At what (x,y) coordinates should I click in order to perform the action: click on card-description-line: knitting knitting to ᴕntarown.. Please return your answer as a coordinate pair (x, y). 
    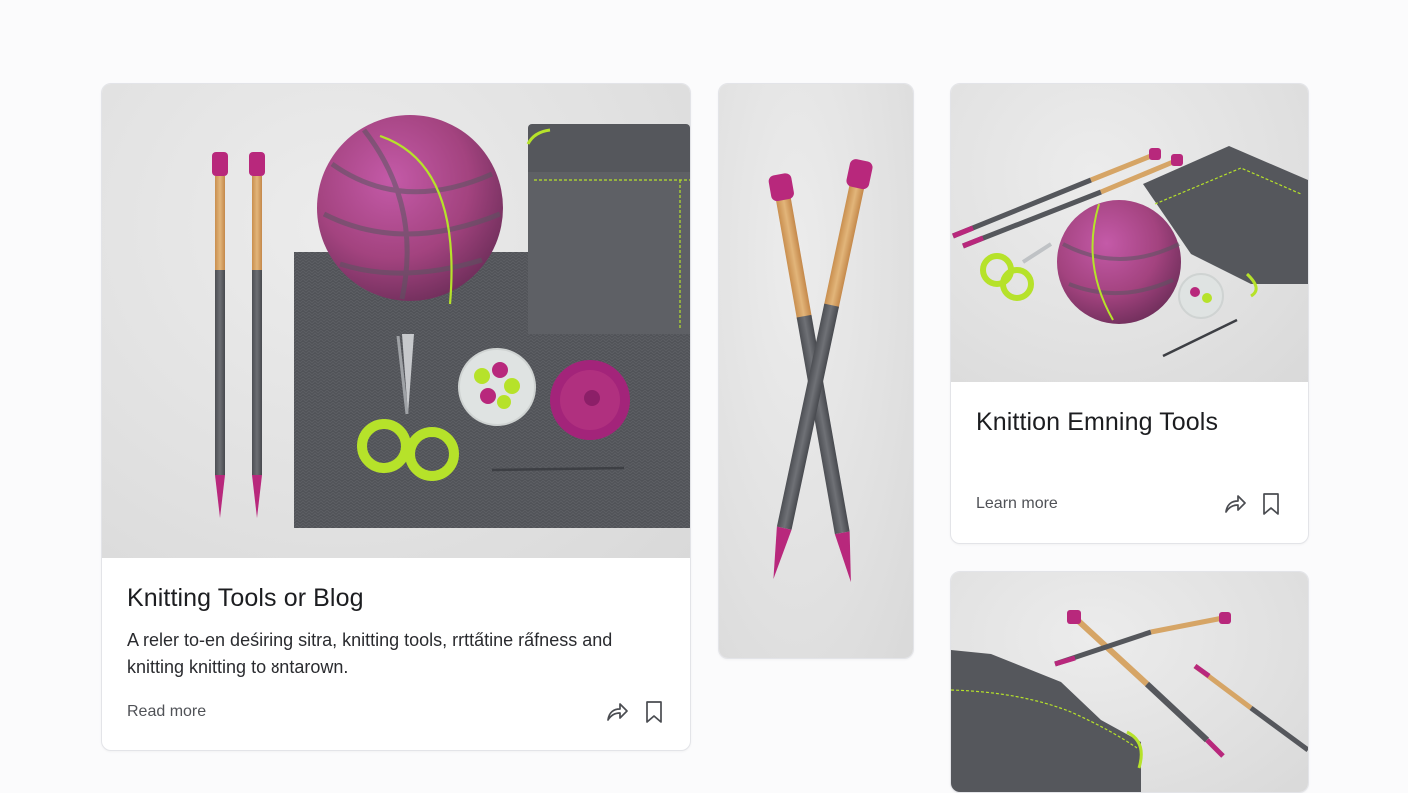
    Looking at the image, I should click on (238, 667).